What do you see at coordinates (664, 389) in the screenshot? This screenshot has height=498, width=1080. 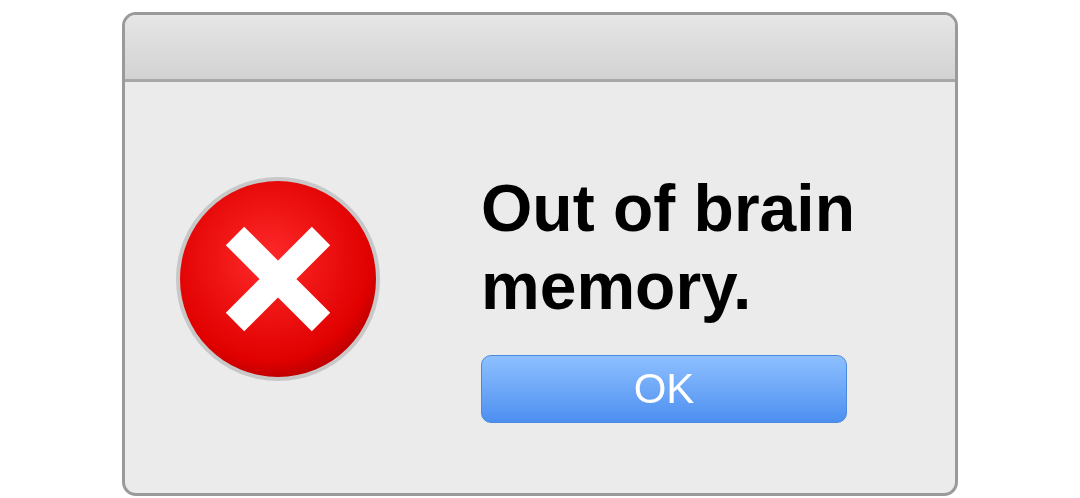 I see `ok-button: OK` at bounding box center [664, 389].